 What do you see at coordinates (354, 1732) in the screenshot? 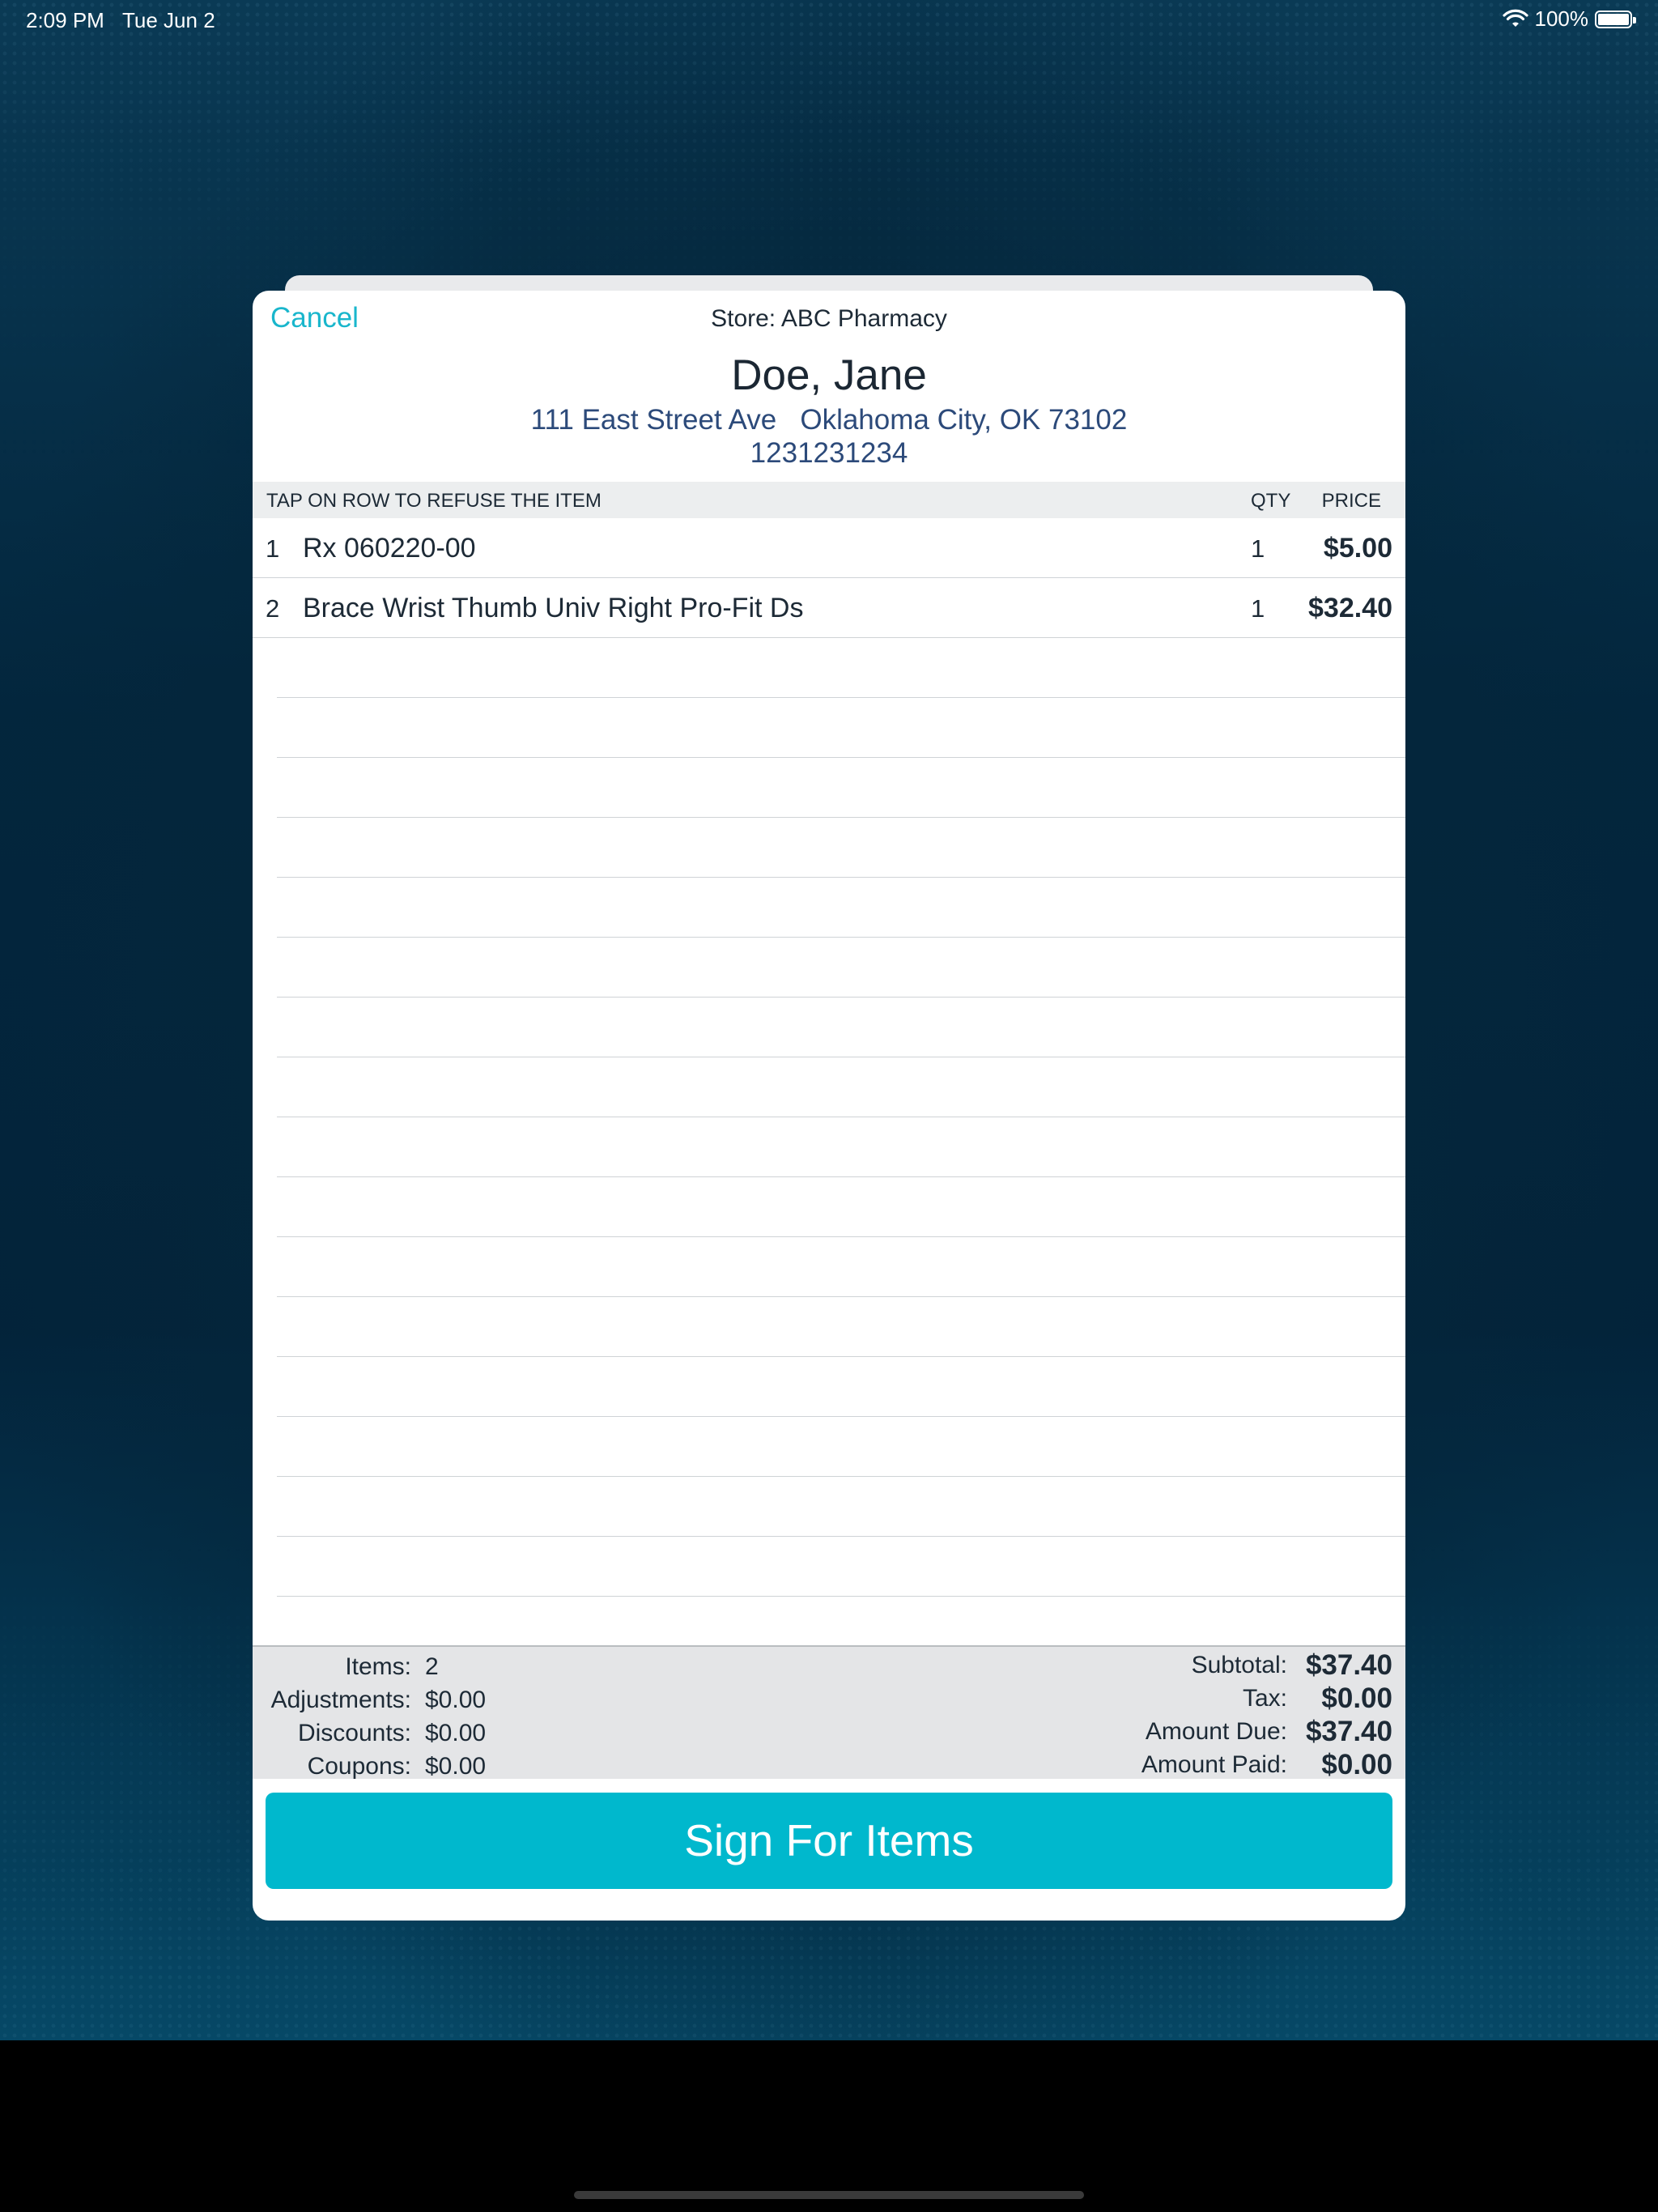
I see `summary-label: Discounts:` at bounding box center [354, 1732].